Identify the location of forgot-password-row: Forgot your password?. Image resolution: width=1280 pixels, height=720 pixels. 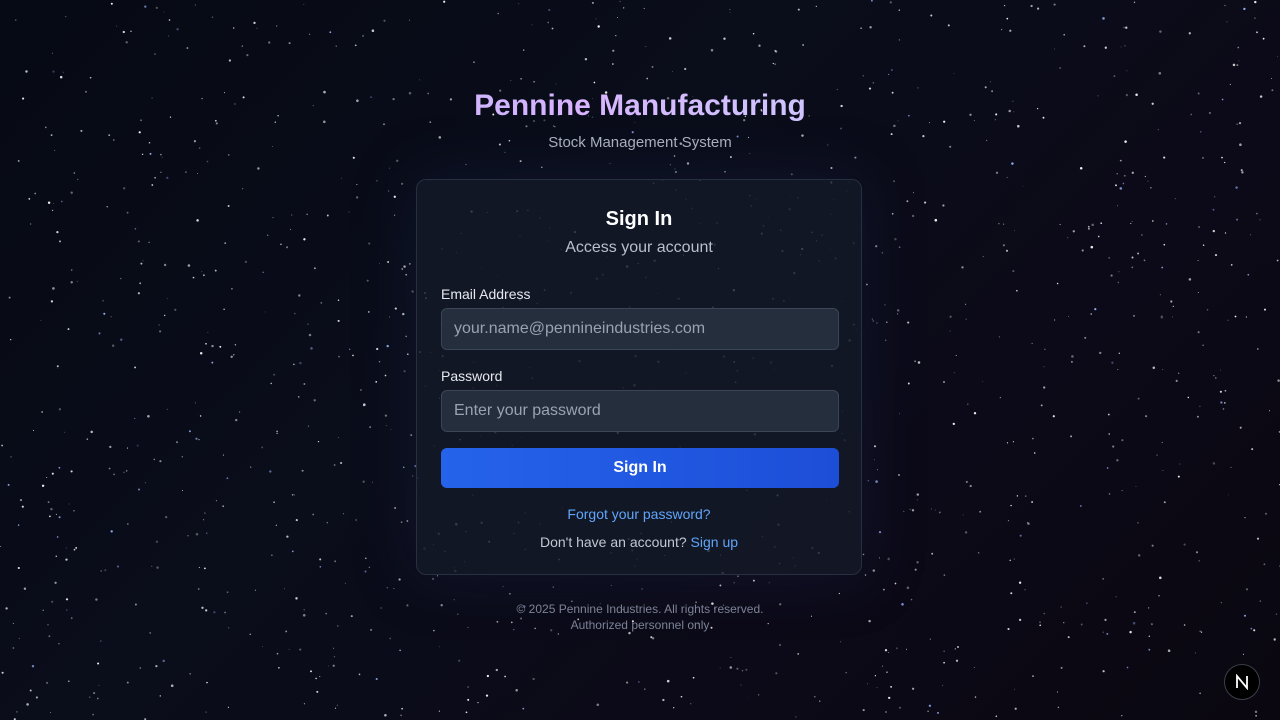
(639, 514).